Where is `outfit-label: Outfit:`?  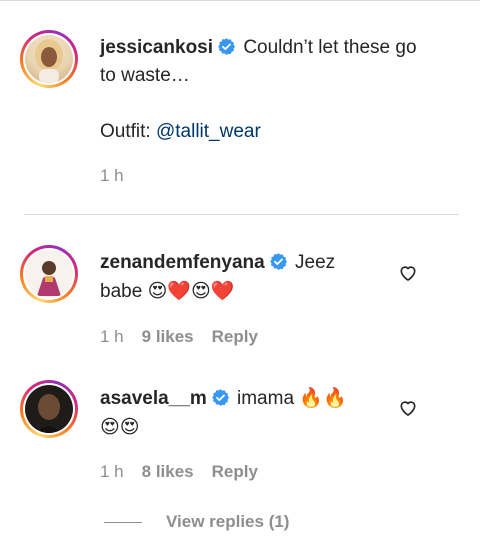 outfit-label: Outfit: is located at coordinates (125, 131).